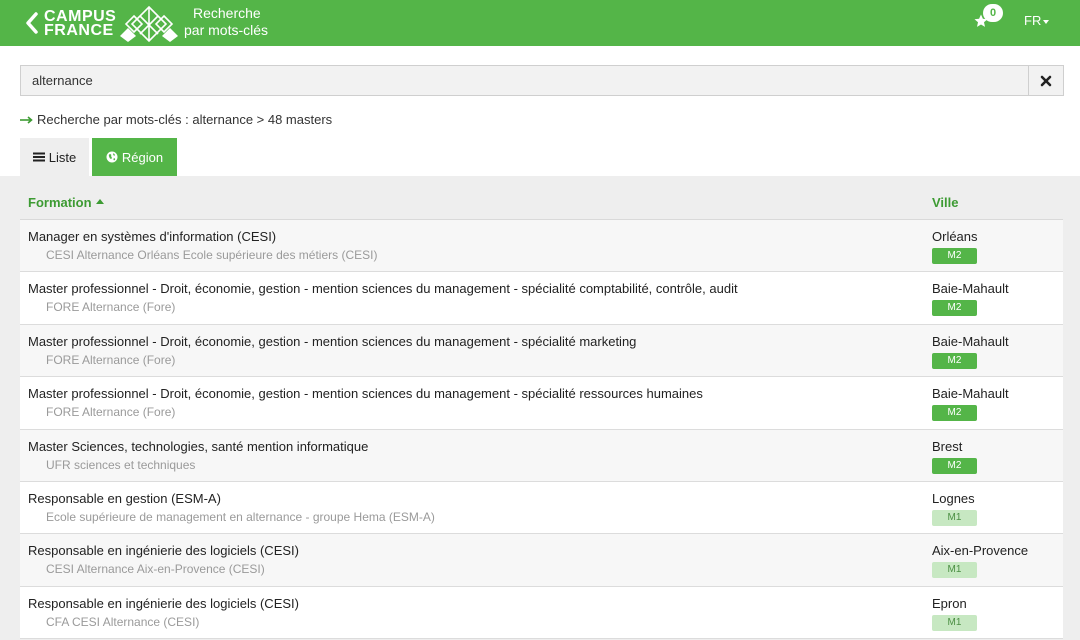 The image size is (1080, 640). What do you see at coordinates (955, 236) in the screenshot?
I see `city-name: Orléans` at bounding box center [955, 236].